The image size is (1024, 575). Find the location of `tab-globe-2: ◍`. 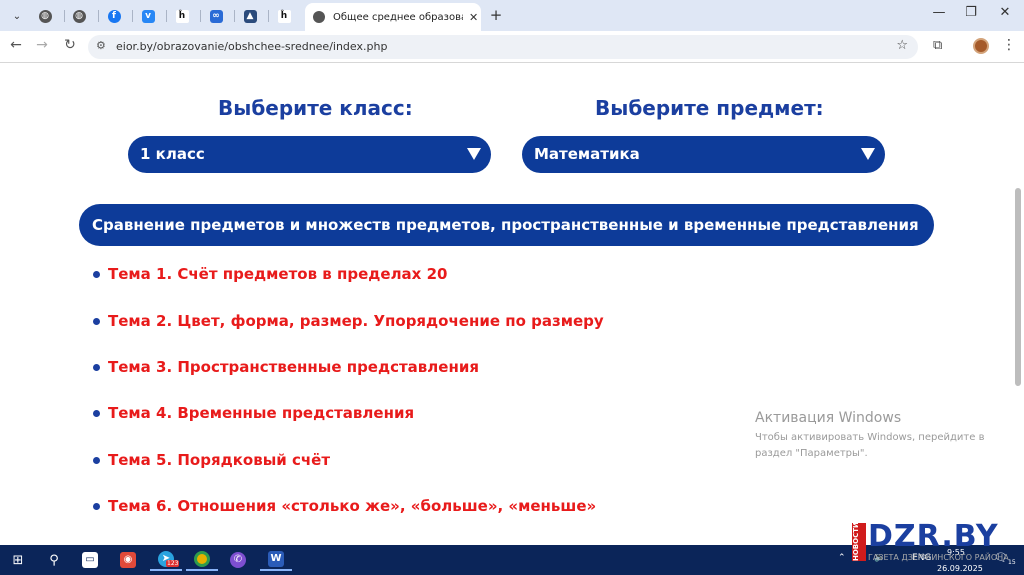

tab-globe-2: ◍ is located at coordinates (79, 16).